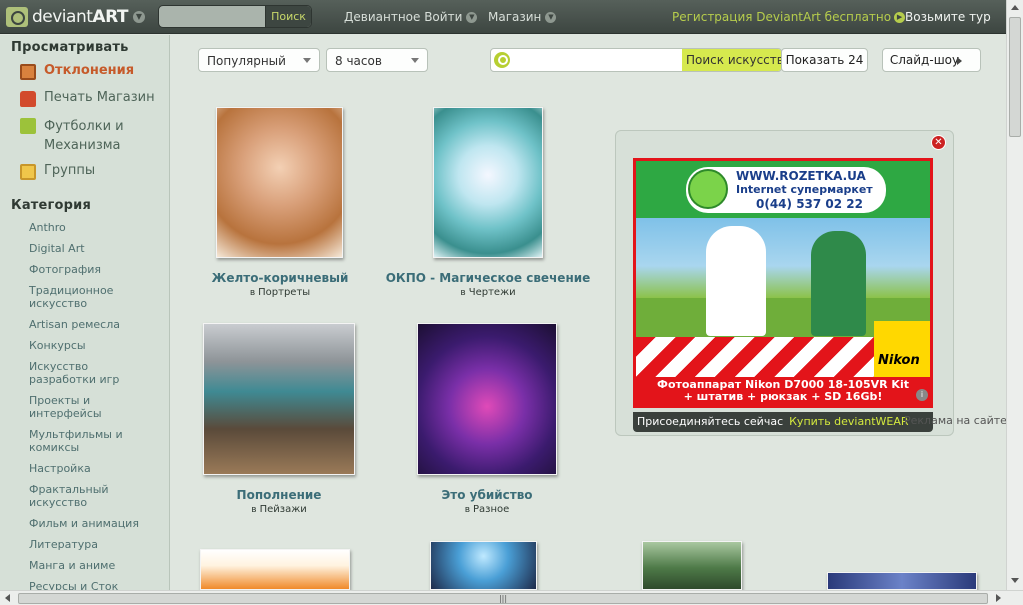 This screenshot has height=605, width=1023. Describe the element at coordinates (71, 297) in the screenshot. I see `category-traditional-art: Традиционное искусство` at that location.